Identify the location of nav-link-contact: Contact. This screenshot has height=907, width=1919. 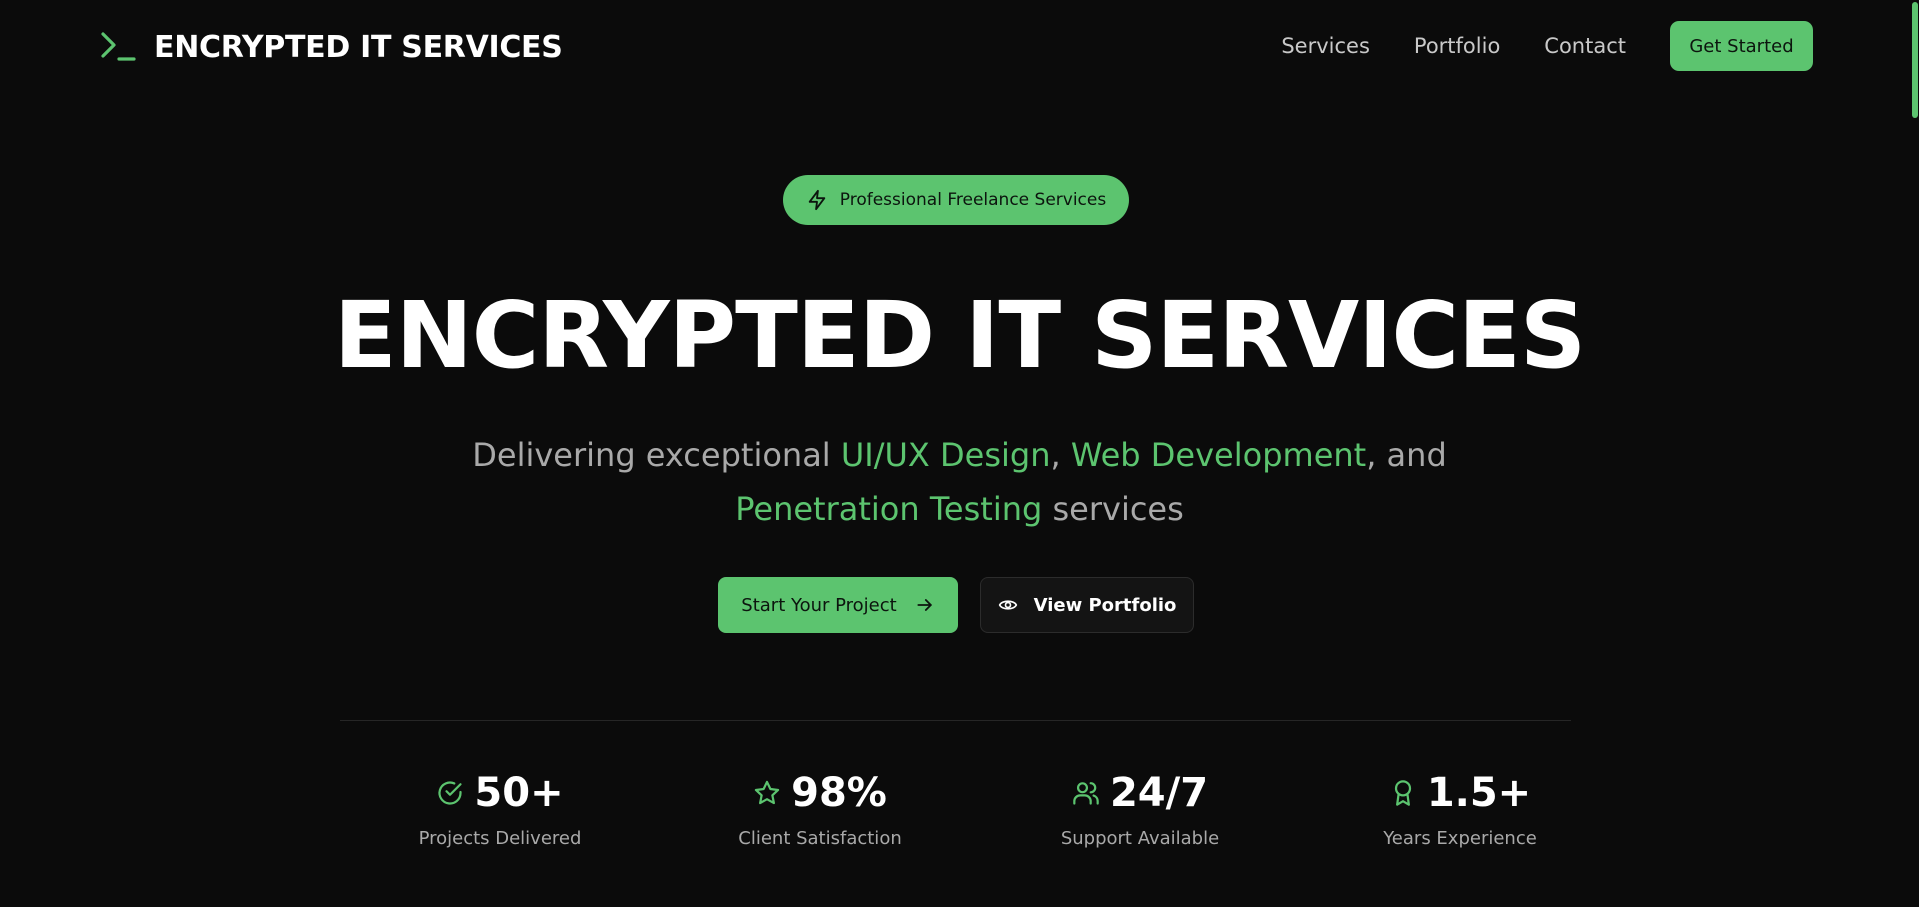
(1585, 46).